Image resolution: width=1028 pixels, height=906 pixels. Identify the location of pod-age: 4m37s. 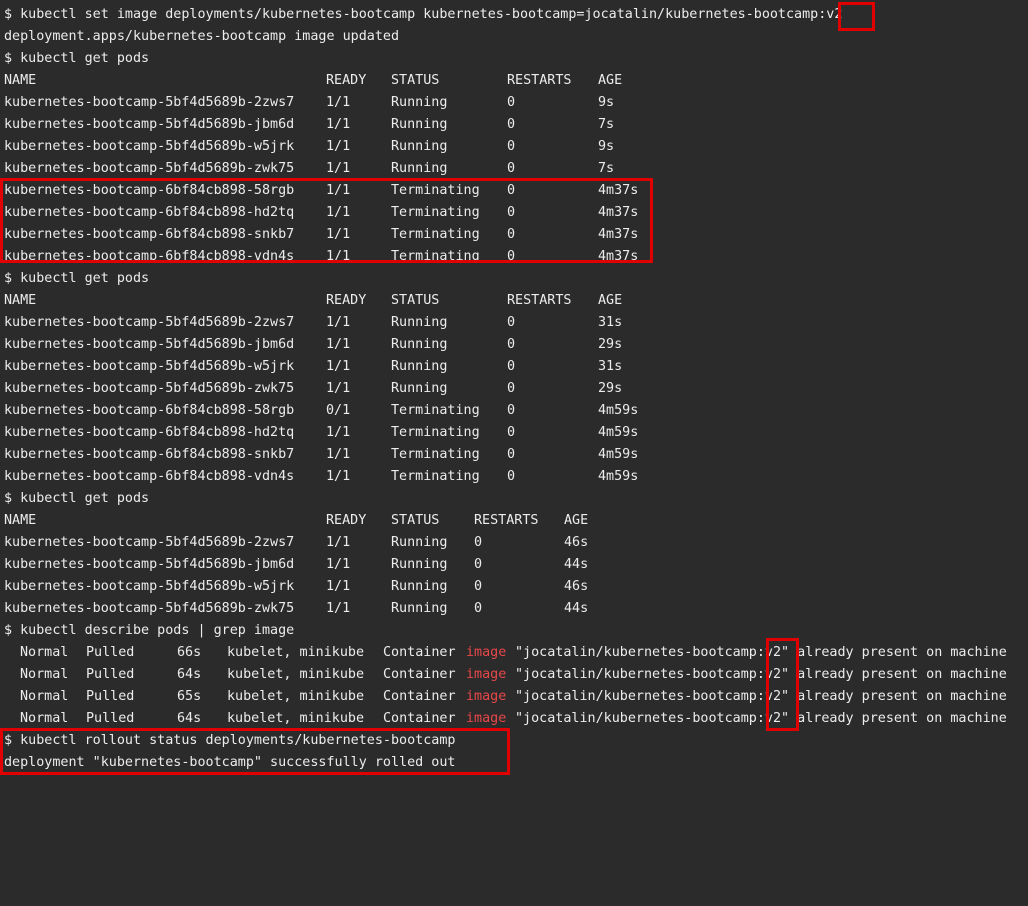
(618, 234).